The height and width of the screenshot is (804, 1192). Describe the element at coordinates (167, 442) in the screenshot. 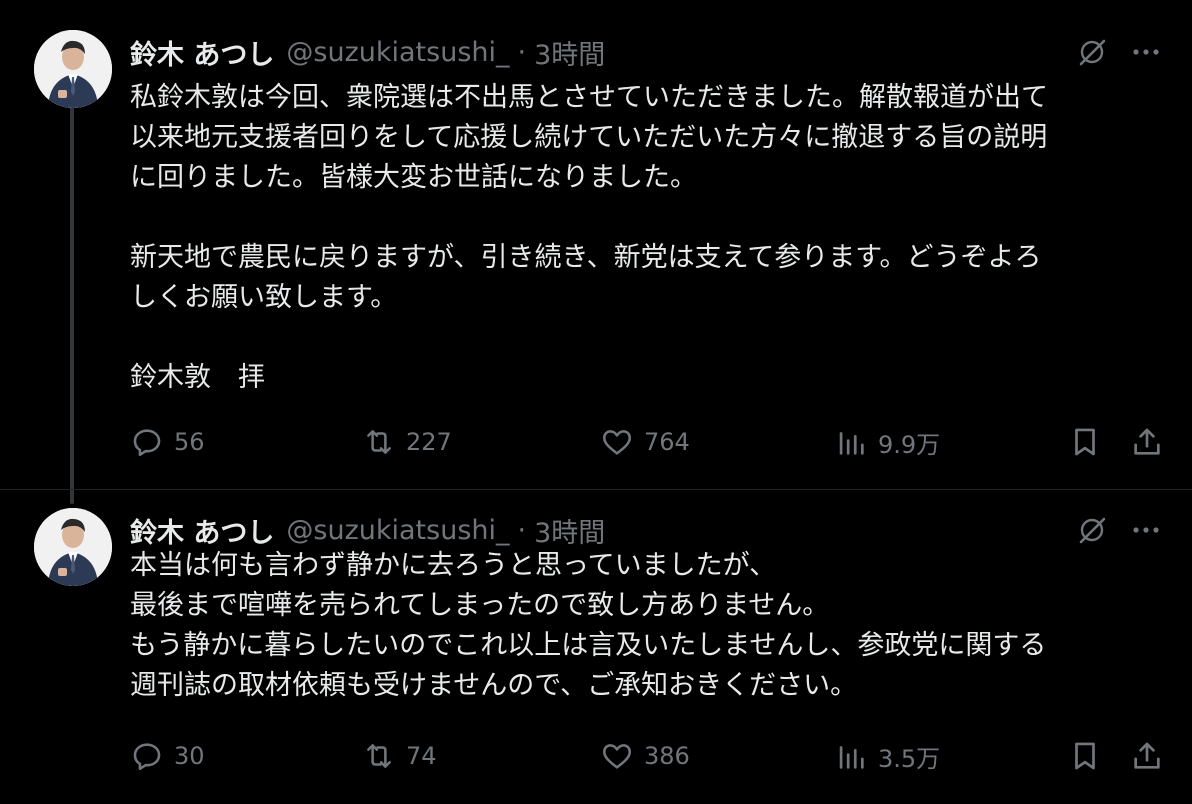

I see `reply-button: 56` at that location.